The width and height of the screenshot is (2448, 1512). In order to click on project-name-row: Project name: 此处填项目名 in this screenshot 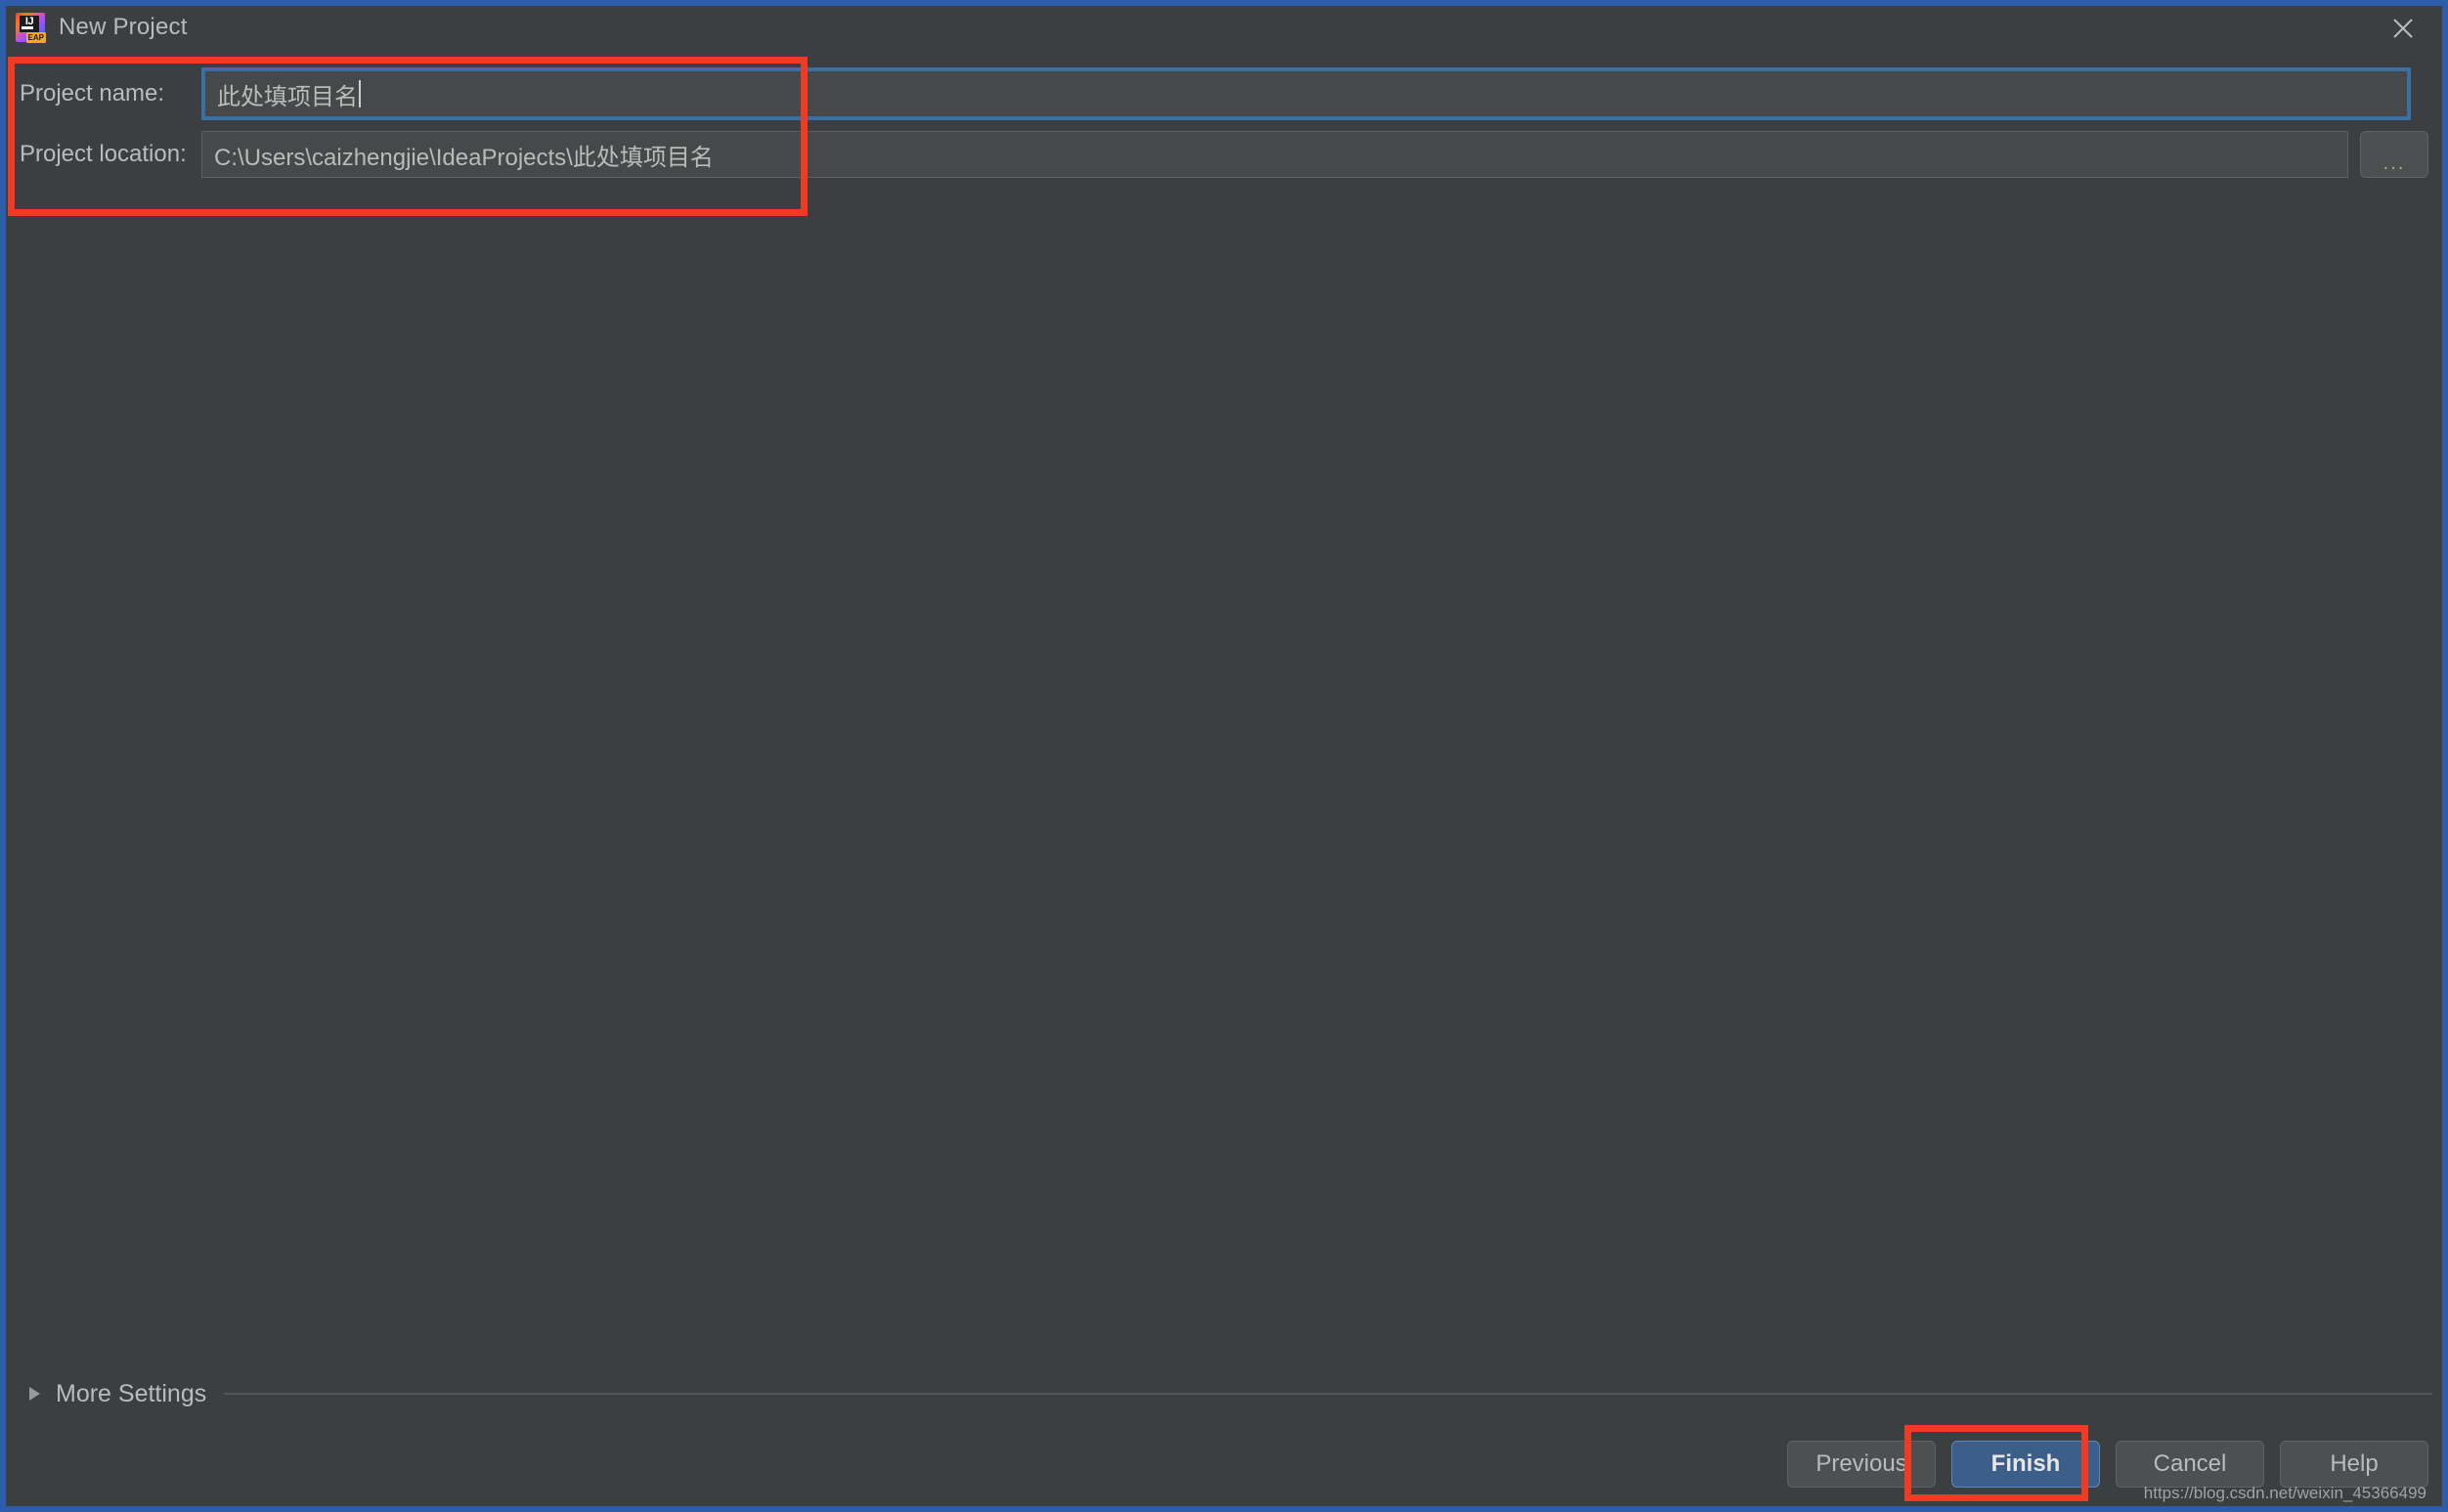, I will do `click(1224, 93)`.